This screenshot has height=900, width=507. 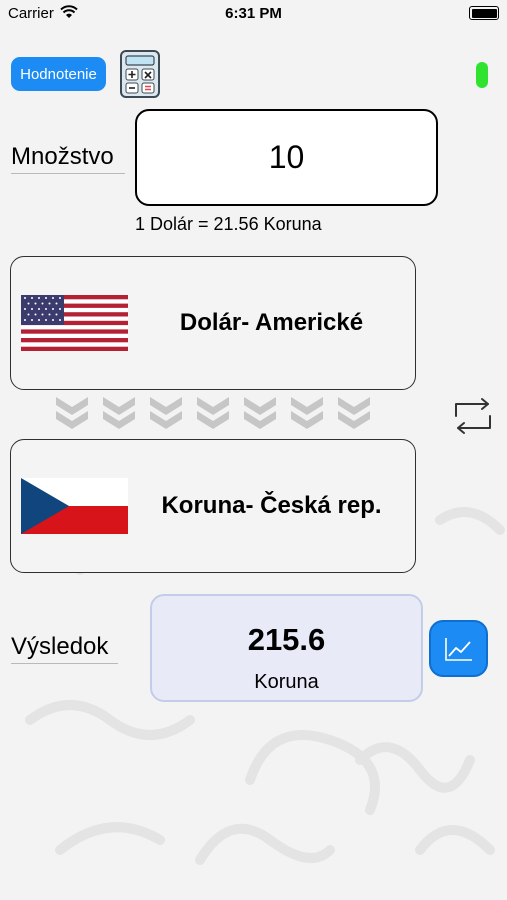 I want to click on rate-chart-button, so click(x=458, y=648).